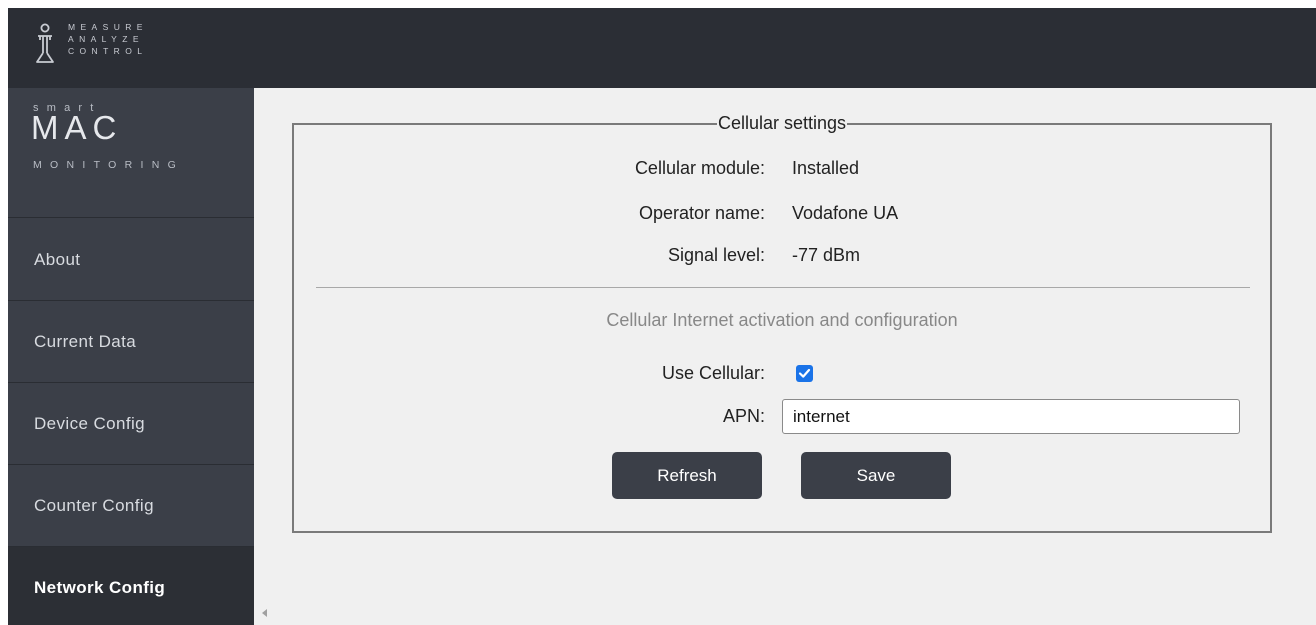 The height and width of the screenshot is (625, 1316). Describe the element at coordinates (264, 613) in the screenshot. I see `scroll-left-arrow-icon` at that location.